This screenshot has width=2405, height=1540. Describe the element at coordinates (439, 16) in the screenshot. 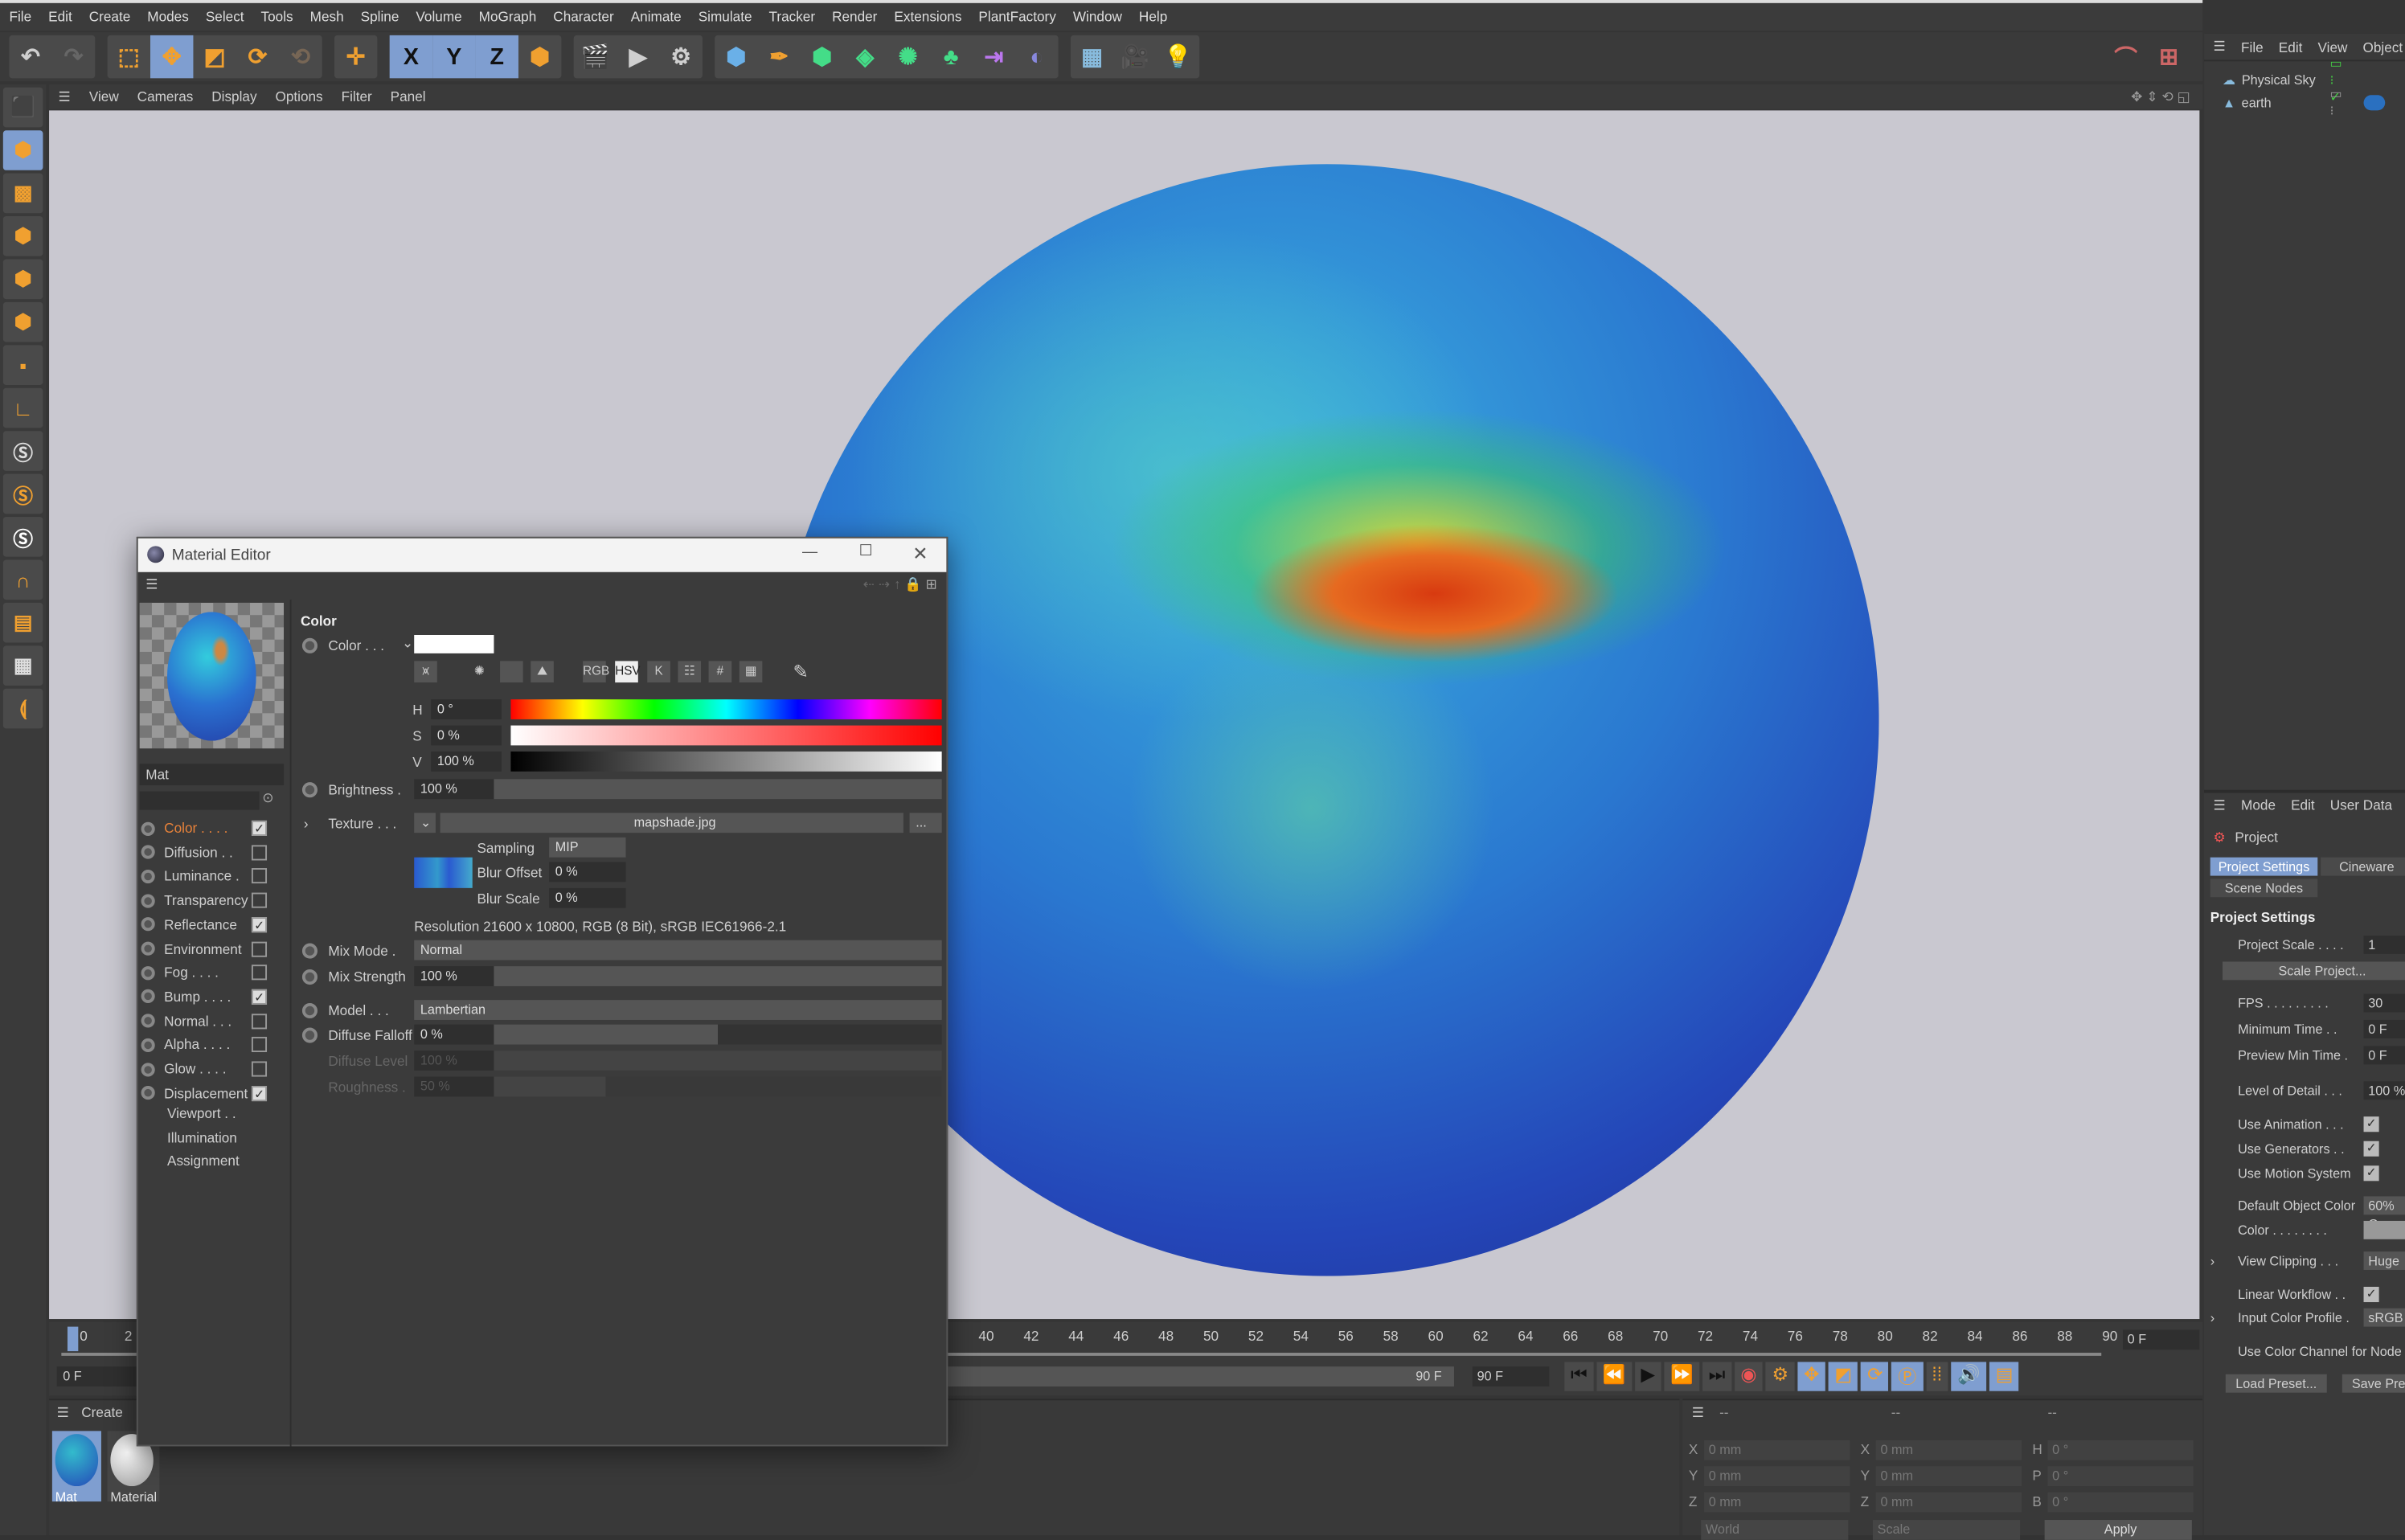

I see `menu-volume: Volume` at that location.